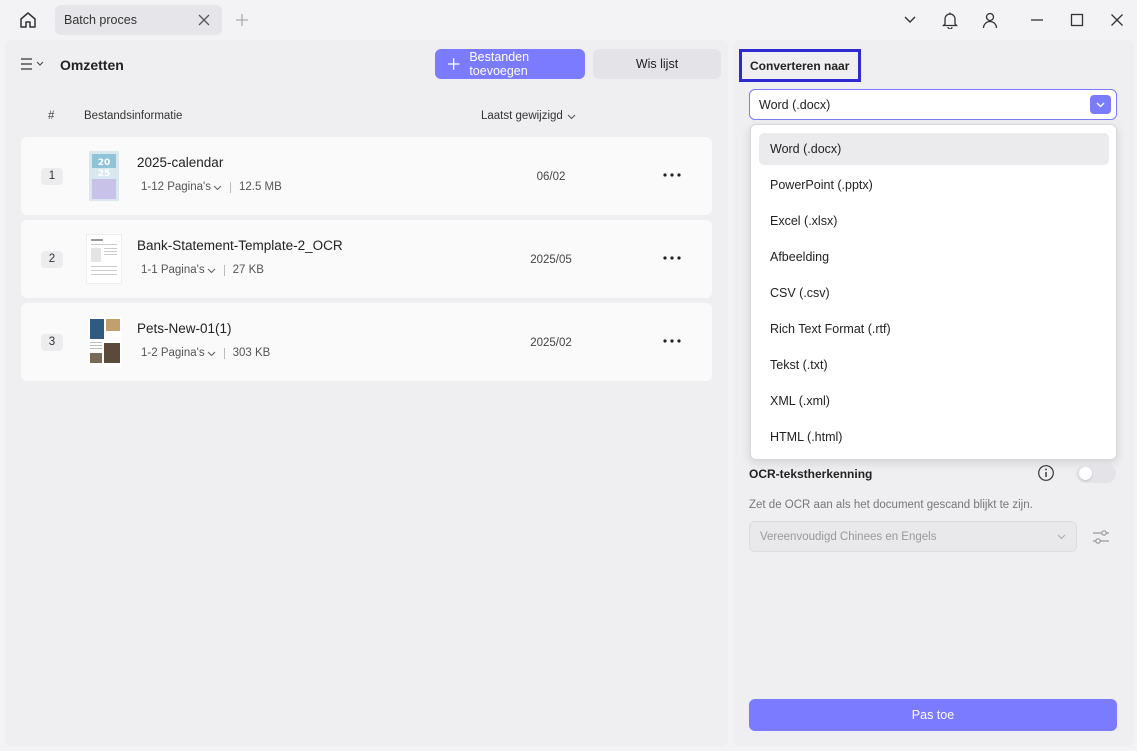 Image resolution: width=1137 pixels, height=751 pixels. I want to click on maximize-icon, so click(1077, 20).